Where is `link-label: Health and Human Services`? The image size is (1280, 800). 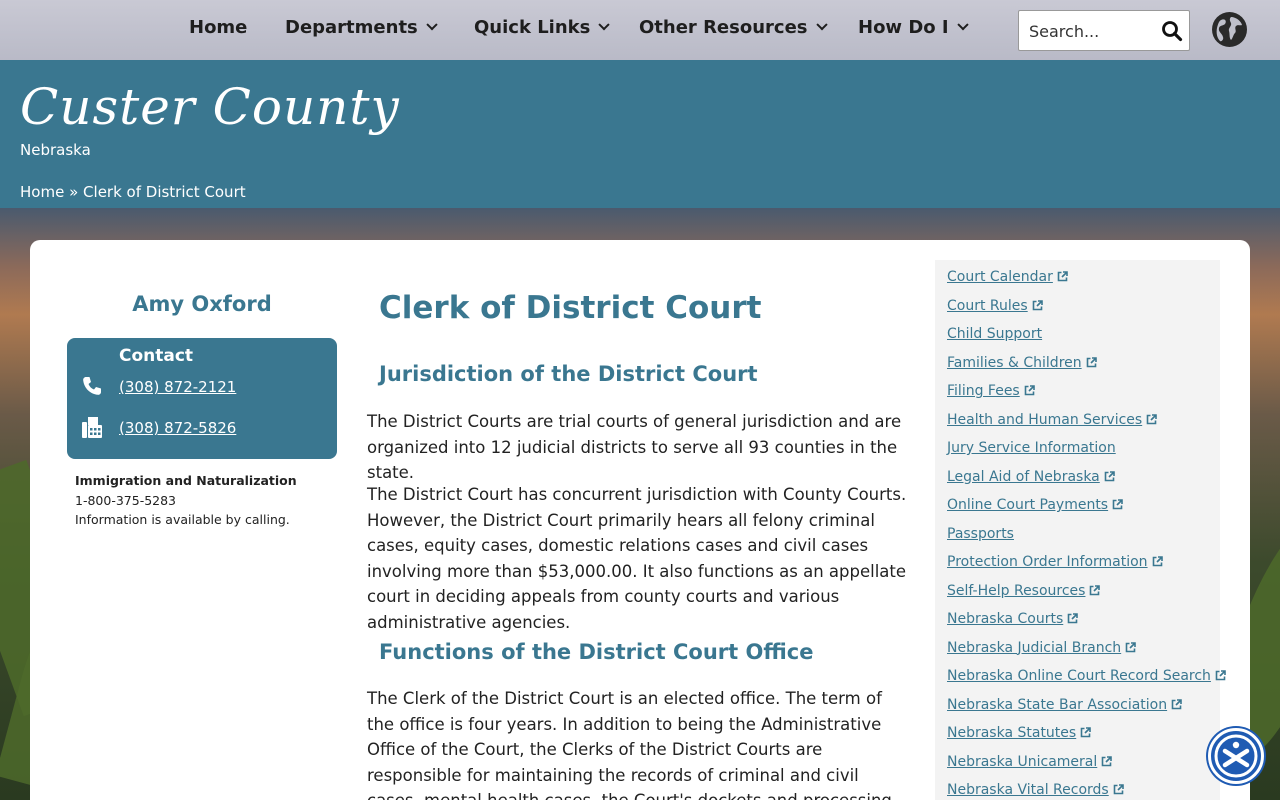 link-label: Health and Human Services is located at coordinates (1045, 419).